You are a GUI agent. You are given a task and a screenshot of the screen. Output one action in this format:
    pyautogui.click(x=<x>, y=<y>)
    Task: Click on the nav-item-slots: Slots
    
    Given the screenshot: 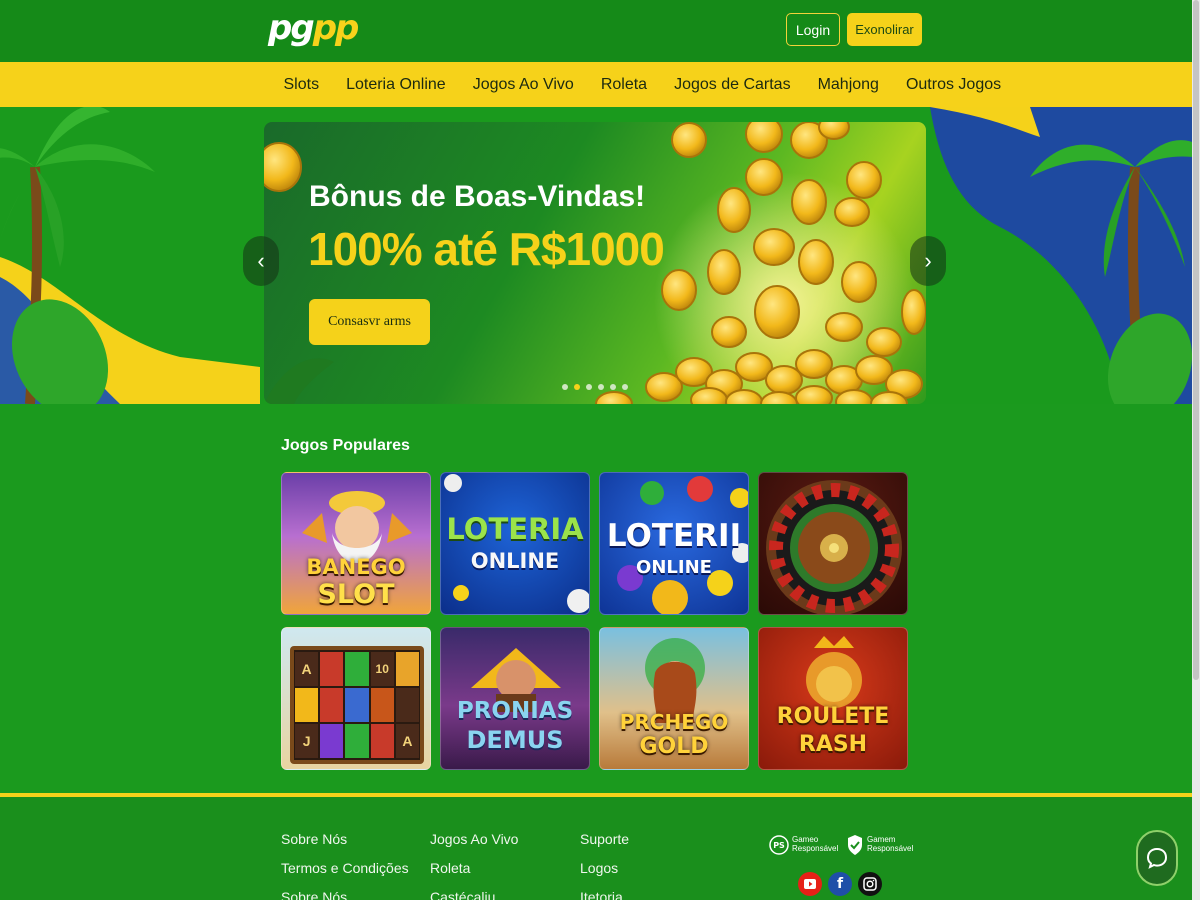 What is the action you would take?
    pyautogui.click(x=302, y=85)
    